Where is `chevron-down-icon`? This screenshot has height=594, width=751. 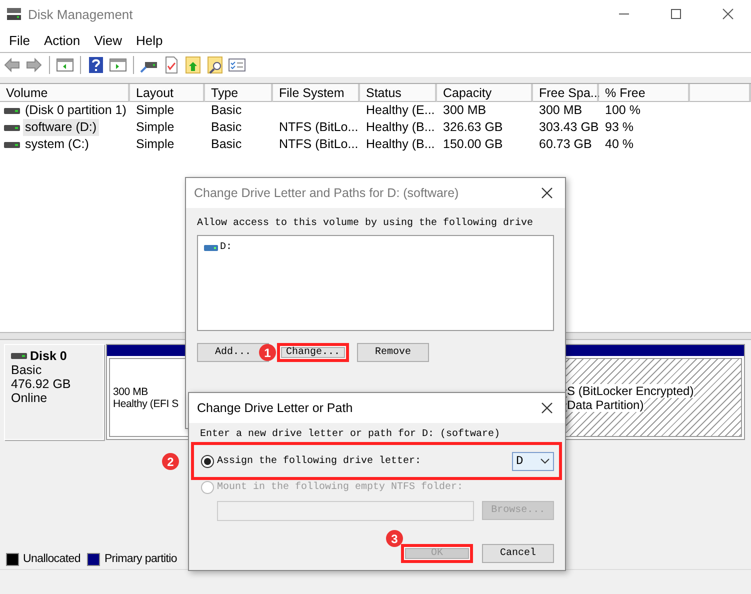 chevron-down-icon is located at coordinates (545, 461).